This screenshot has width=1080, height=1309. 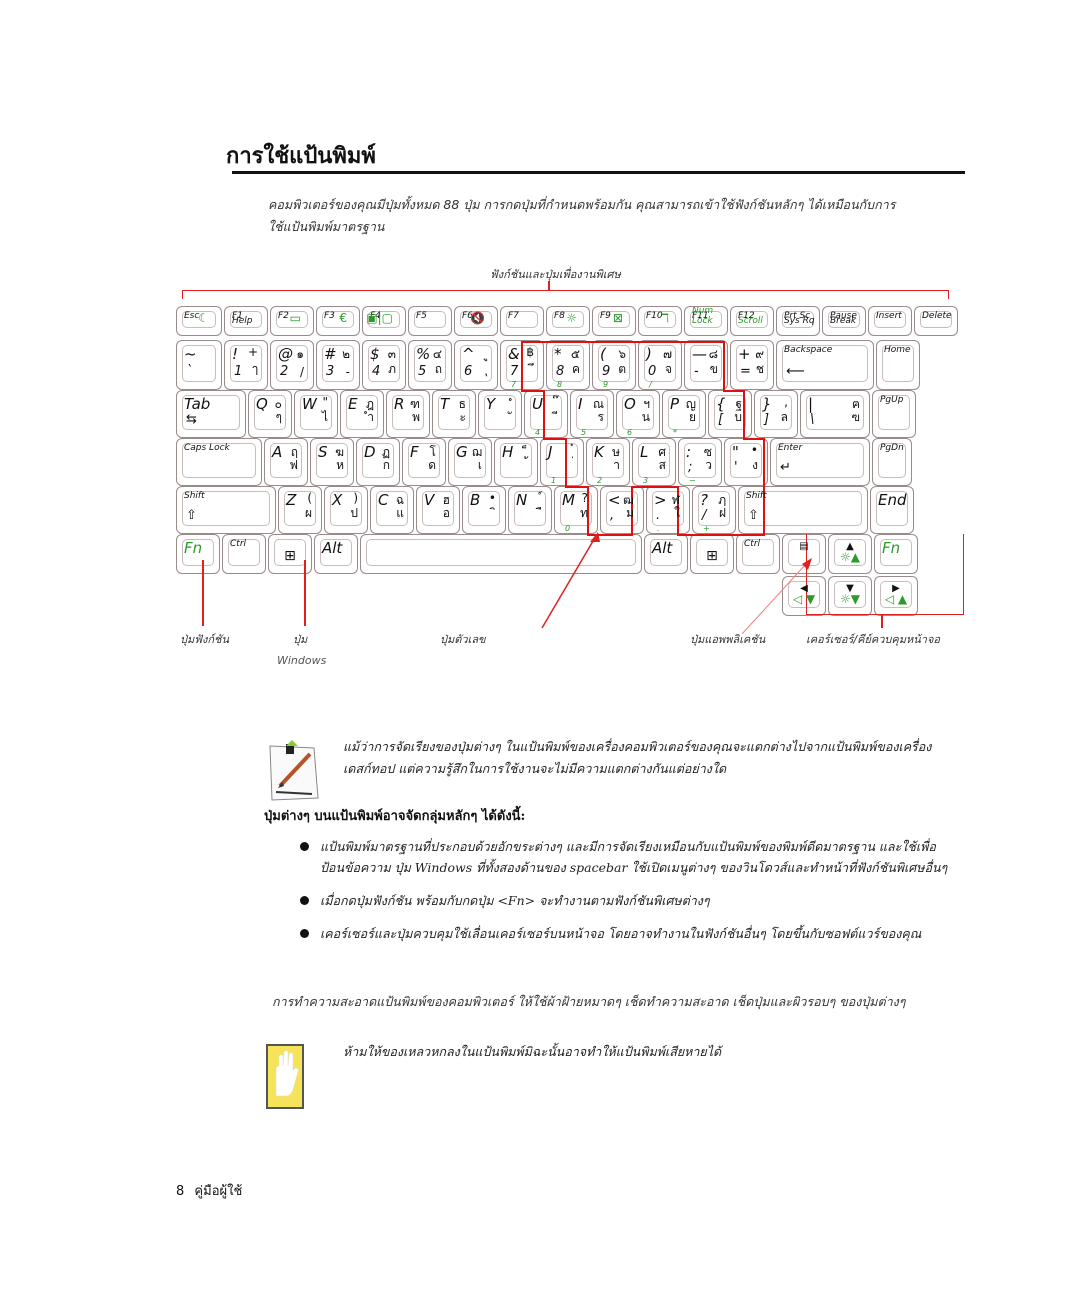 I want to click on key-fn-3: F3 €, so click(x=338, y=321).